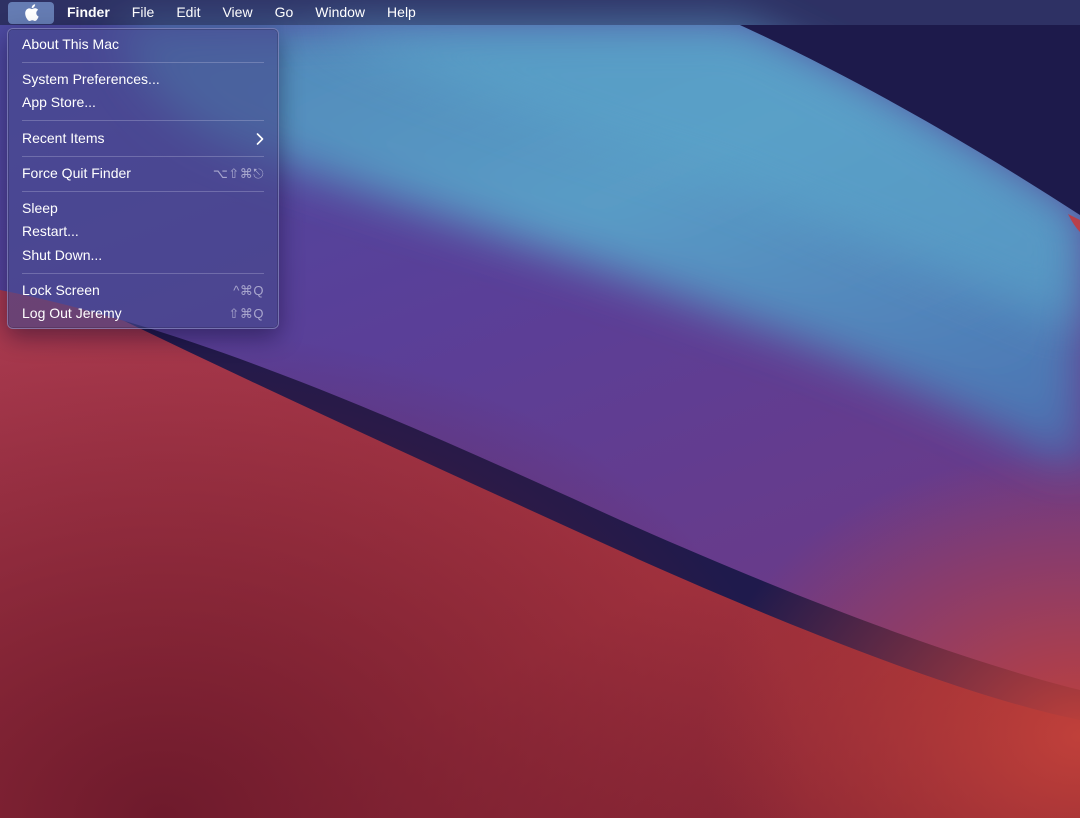 The image size is (1080, 818). I want to click on menu-item-force-quit-finder: Force Quit Finder ⌥⇧⌘⎋, so click(143, 173).